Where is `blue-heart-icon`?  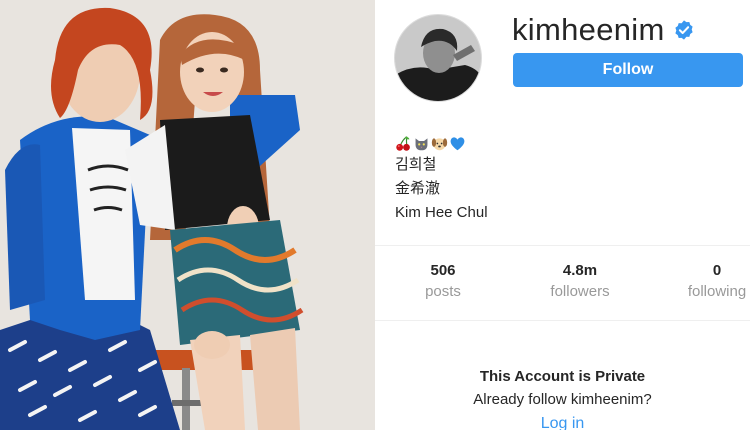 blue-heart-icon is located at coordinates (457, 143).